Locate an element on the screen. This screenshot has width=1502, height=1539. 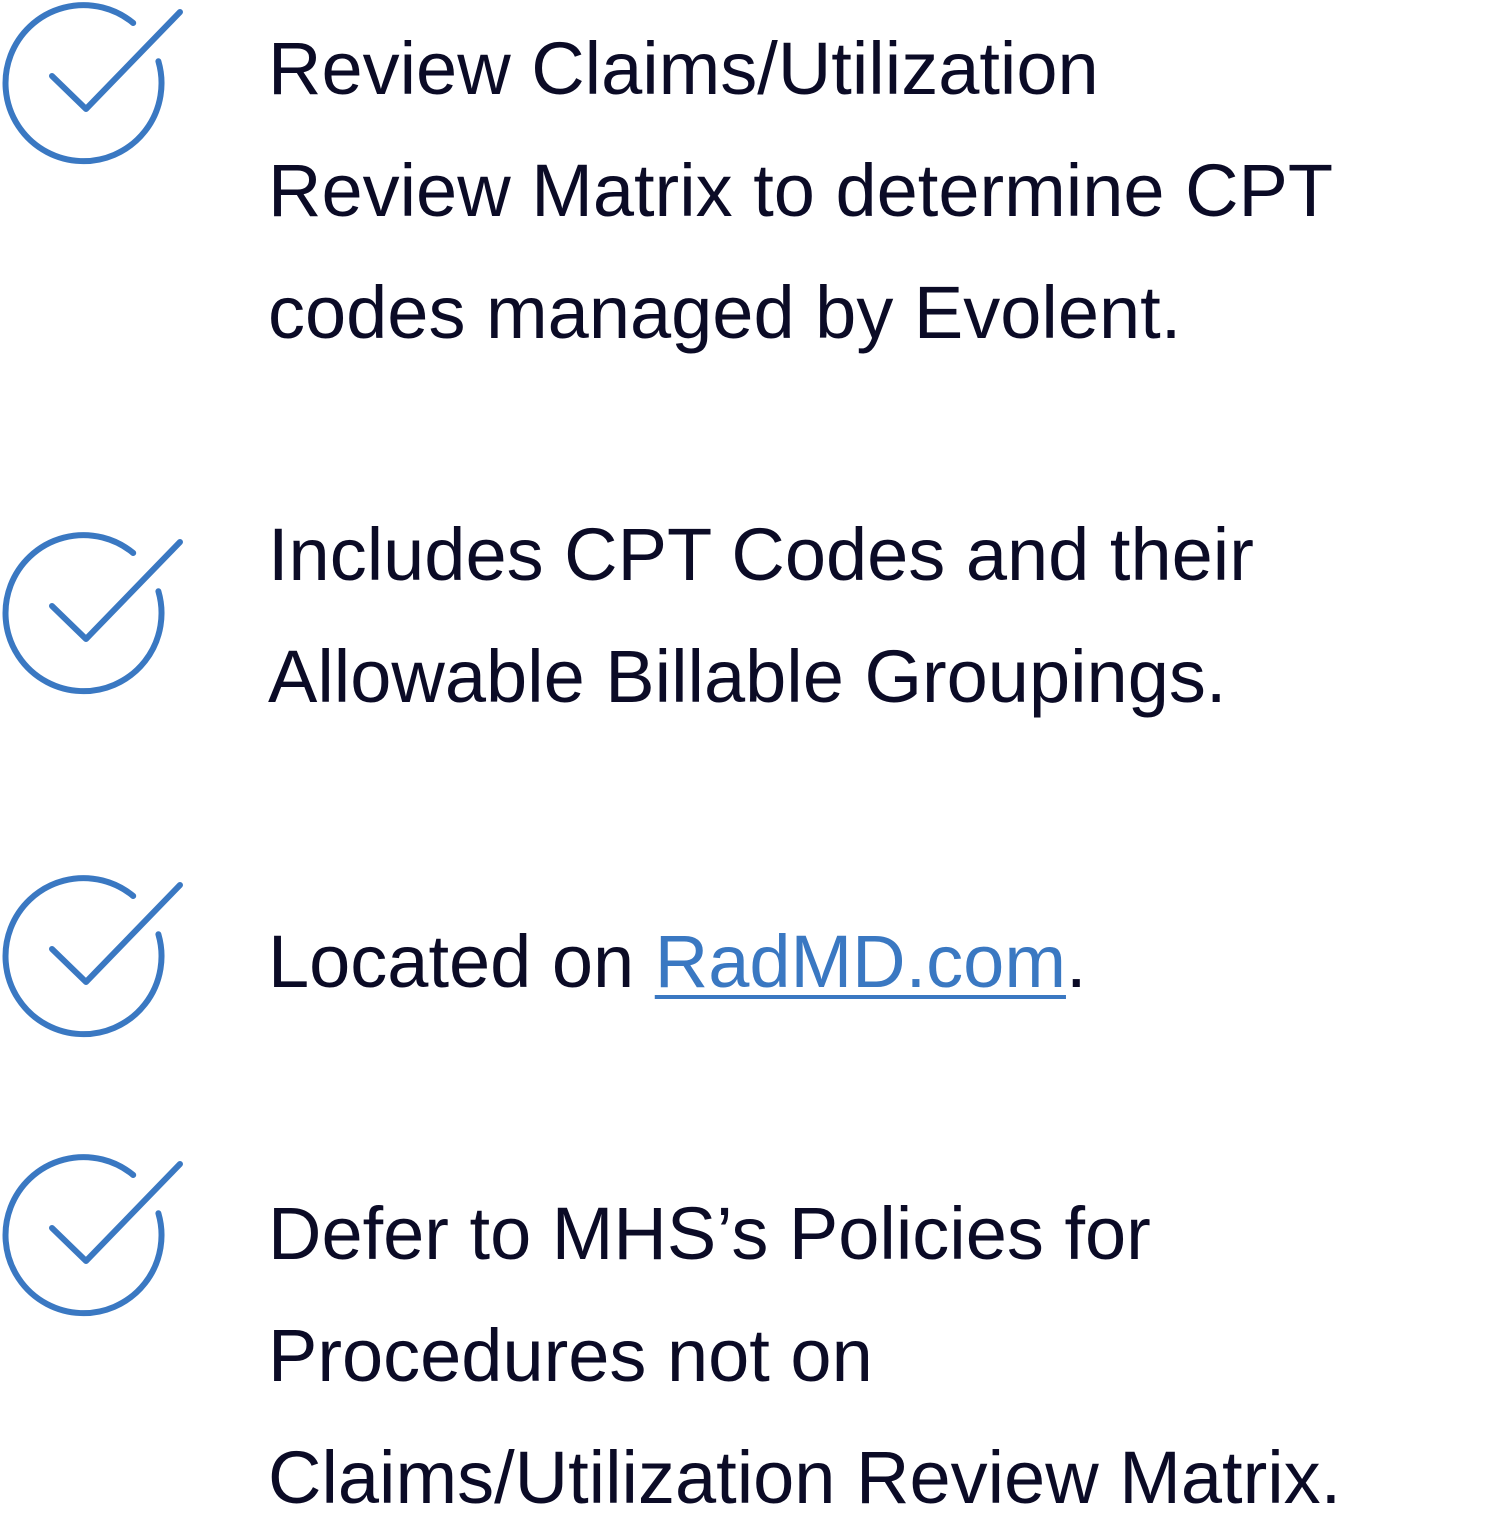
text-line: codes managed by Evolent. is located at coordinates (725, 312).